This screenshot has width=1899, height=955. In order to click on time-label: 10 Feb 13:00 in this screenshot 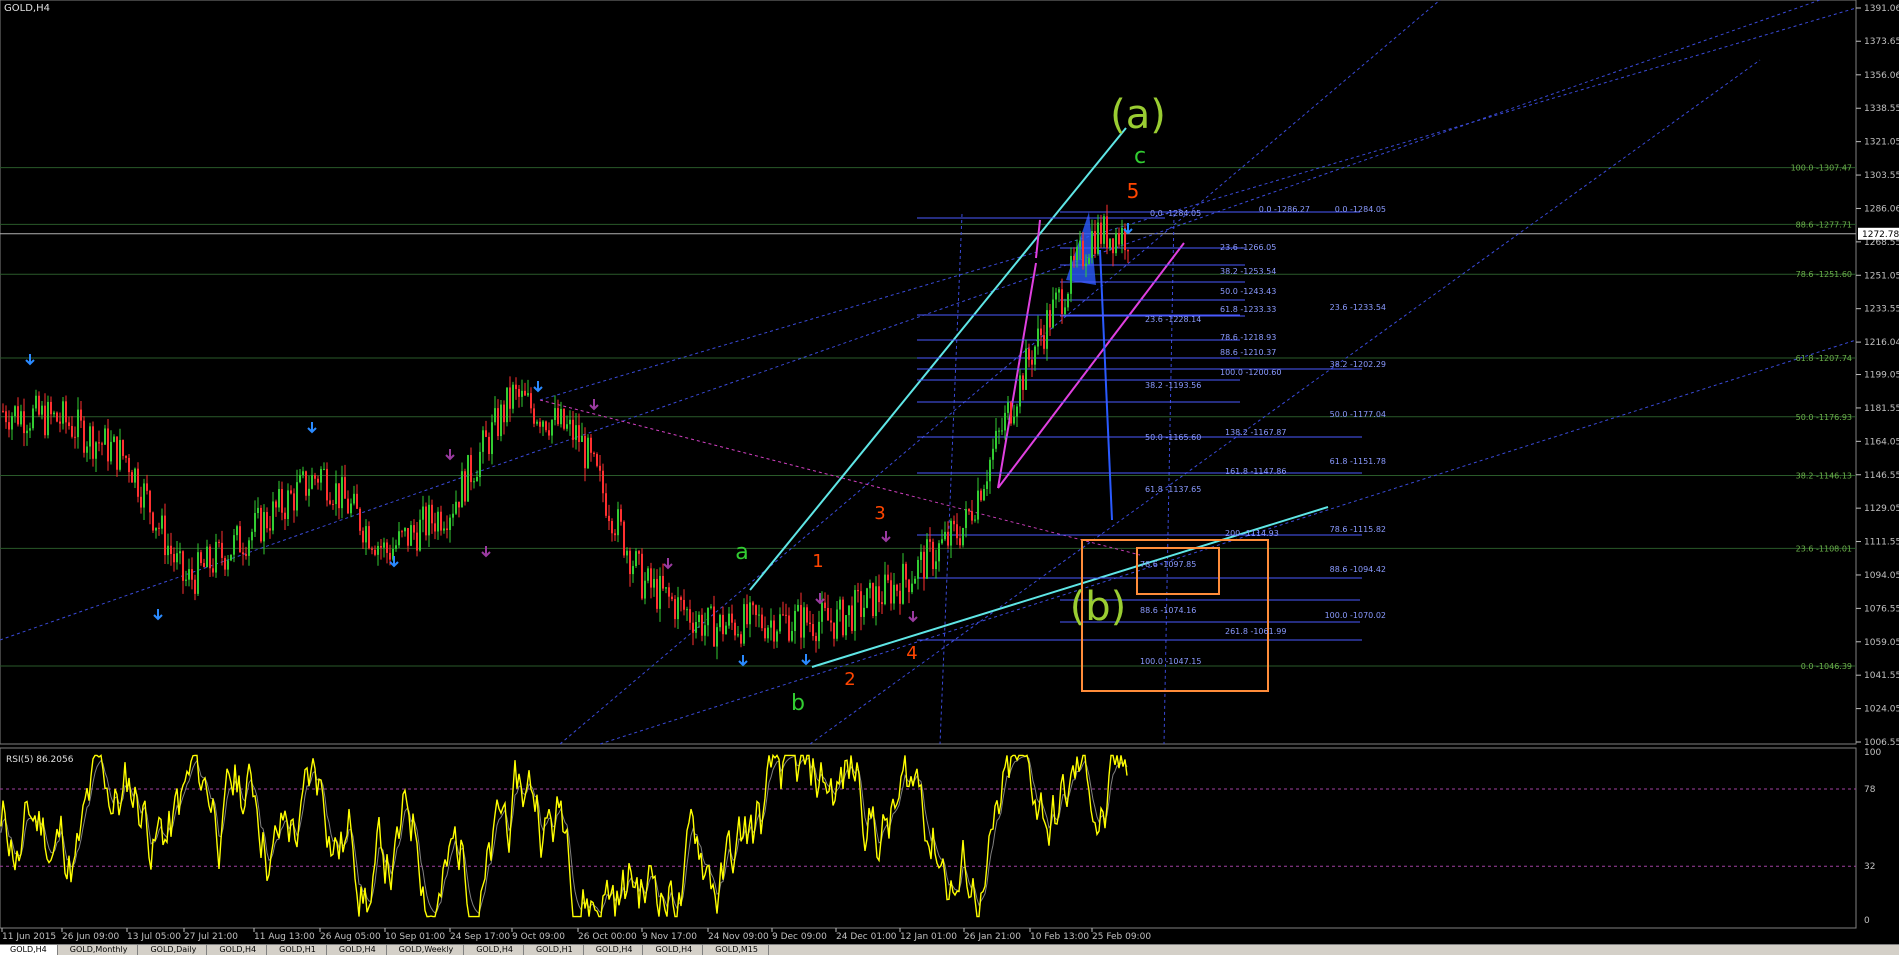, I will do `click(1059, 937)`.